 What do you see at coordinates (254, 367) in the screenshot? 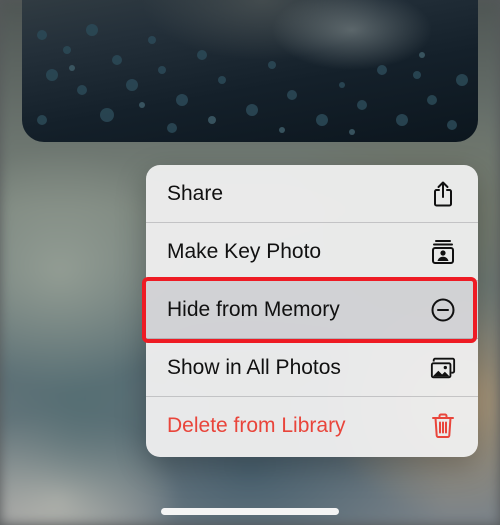
I see `menu-item-label: Show in All Photos` at bounding box center [254, 367].